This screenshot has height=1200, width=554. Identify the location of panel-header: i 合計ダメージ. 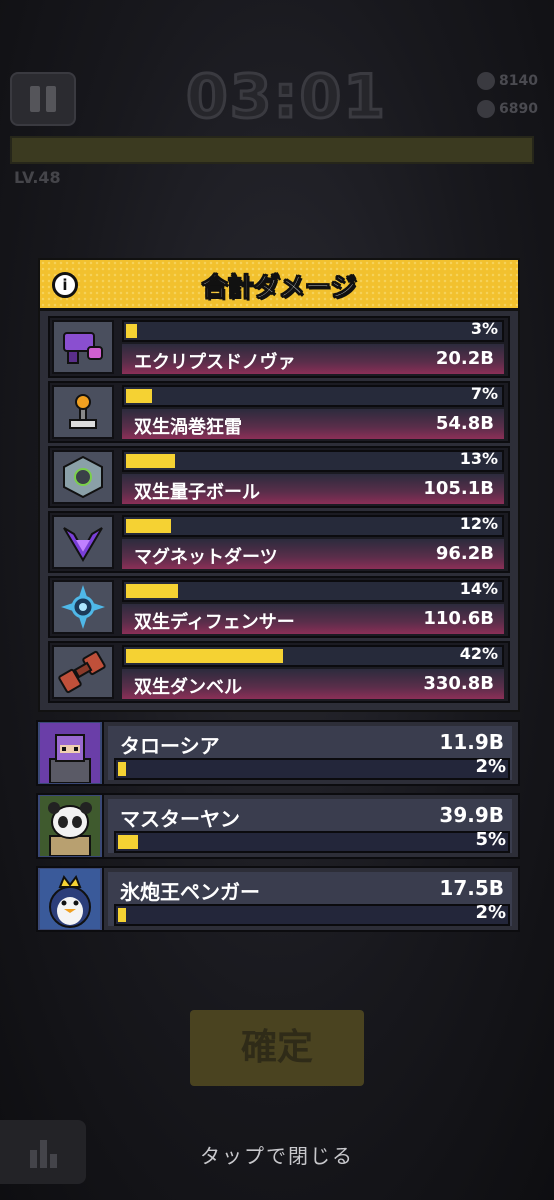
(279, 285).